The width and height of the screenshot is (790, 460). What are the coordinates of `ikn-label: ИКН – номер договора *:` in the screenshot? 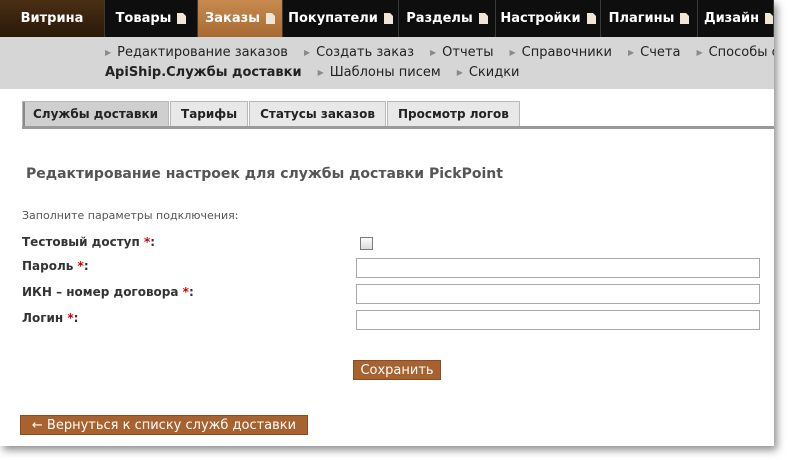 It's located at (108, 292).